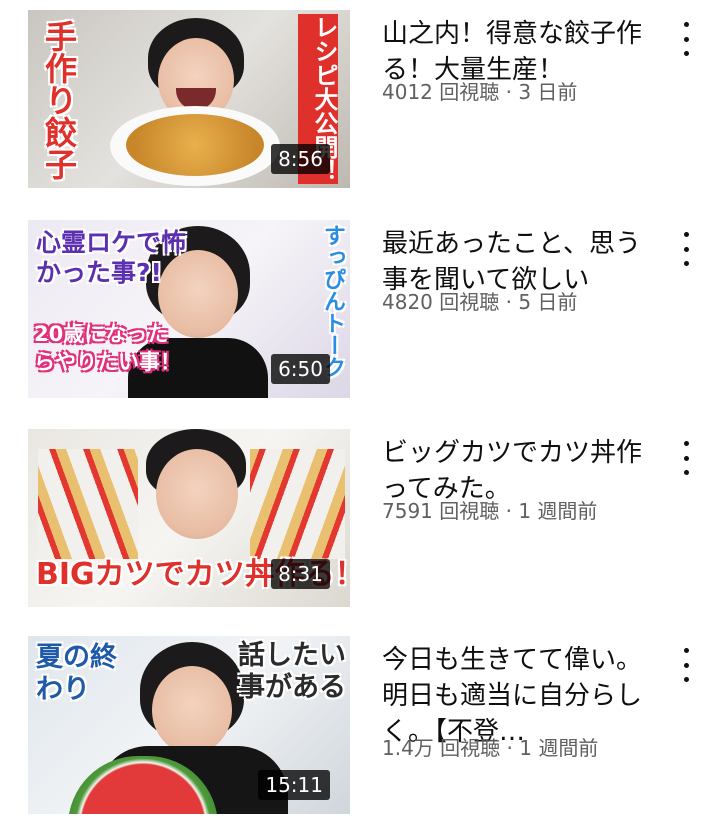 The image size is (706, 836). What do you see at coordinates (480, 302) in the screenshot?
I see `video-metadata: 4820 回視聴 · 5 日前` at bounding box center [480, 302].